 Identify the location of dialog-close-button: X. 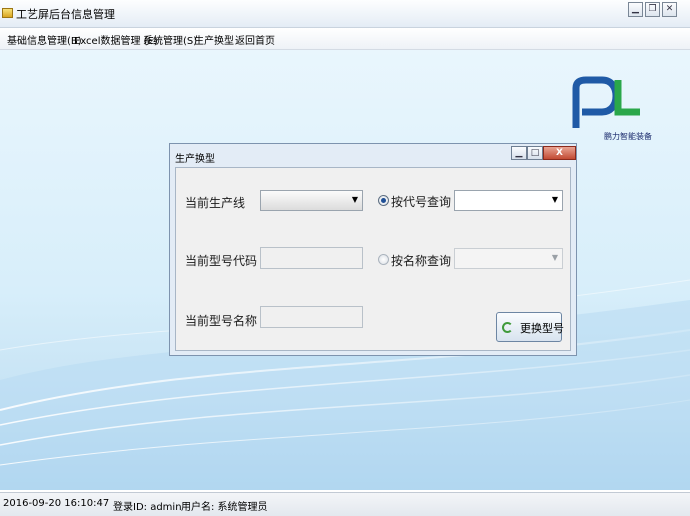
(559, 153).